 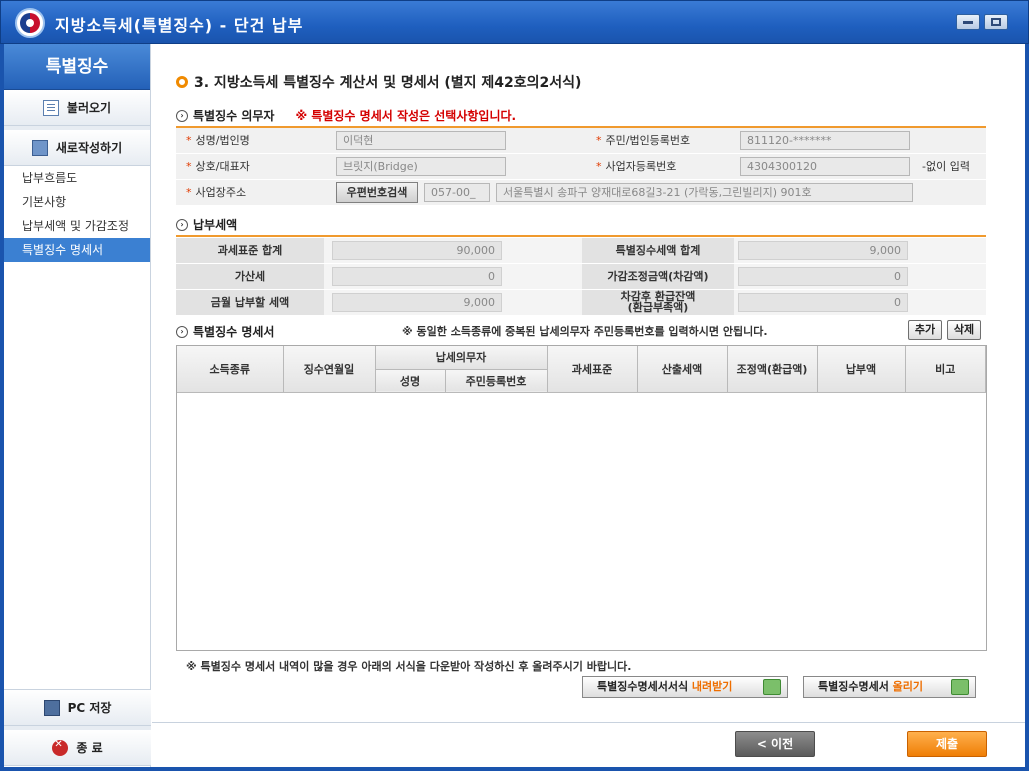 What do you see at coordinates (179, 25) in the screenshot?
I see `window-title: 지방소득세(특별징수) - 단건 납부` at bounding box center [179, 25].